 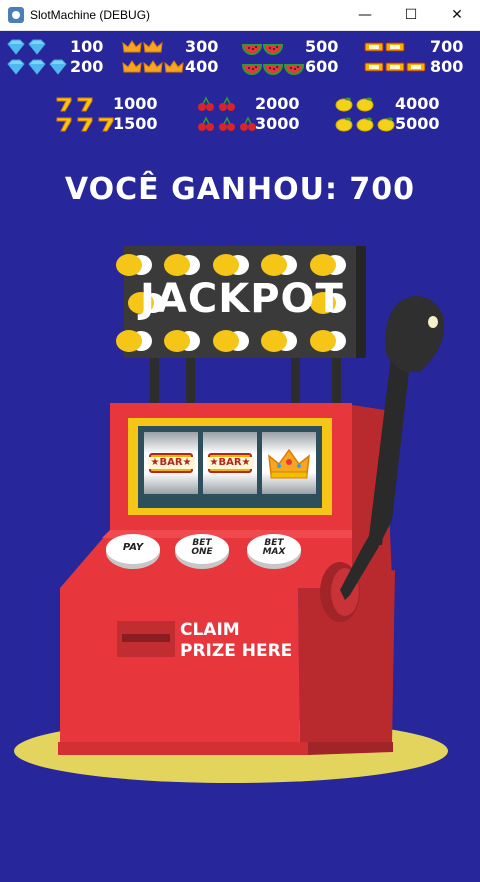 What do you see at coordinates (210, 630) in the screenshot?
I see `claim-line1: CLAIM` at bounding box center [210, 630].